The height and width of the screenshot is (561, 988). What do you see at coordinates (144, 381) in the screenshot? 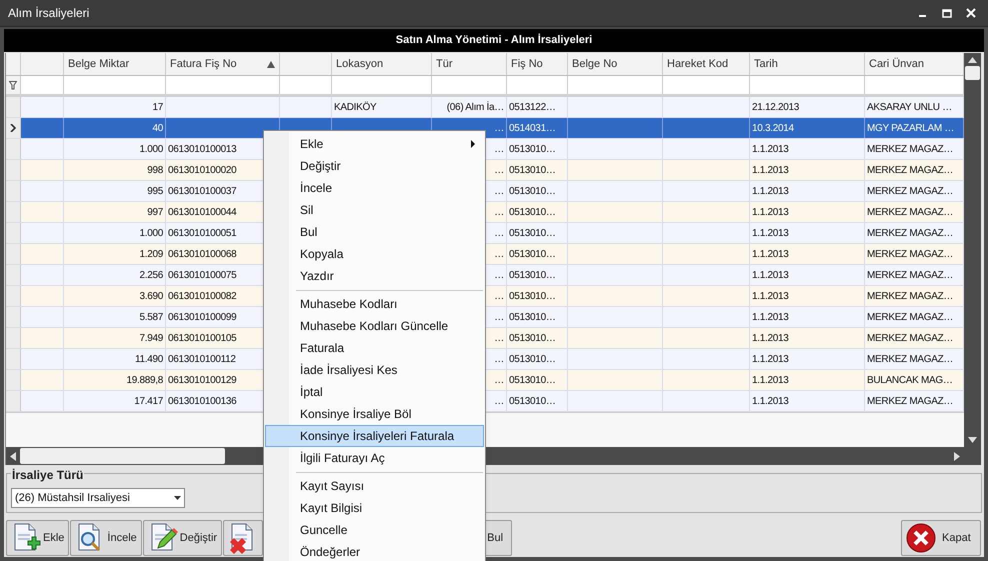
I see `table-cell-text: 19.889,8` at bounding box center [144, 381].